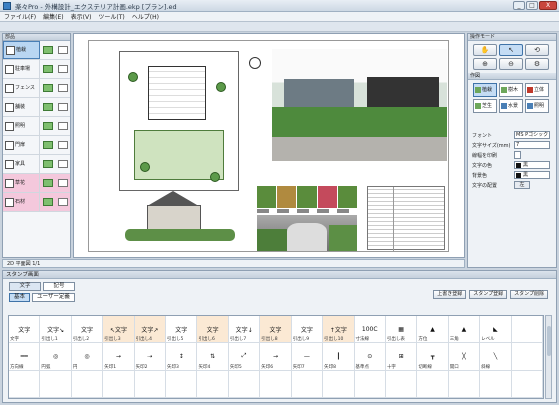  Describe the element at coordinates (25, 357) in the screenshot. I see `stamp-item: ━━ 方向線` at that location.